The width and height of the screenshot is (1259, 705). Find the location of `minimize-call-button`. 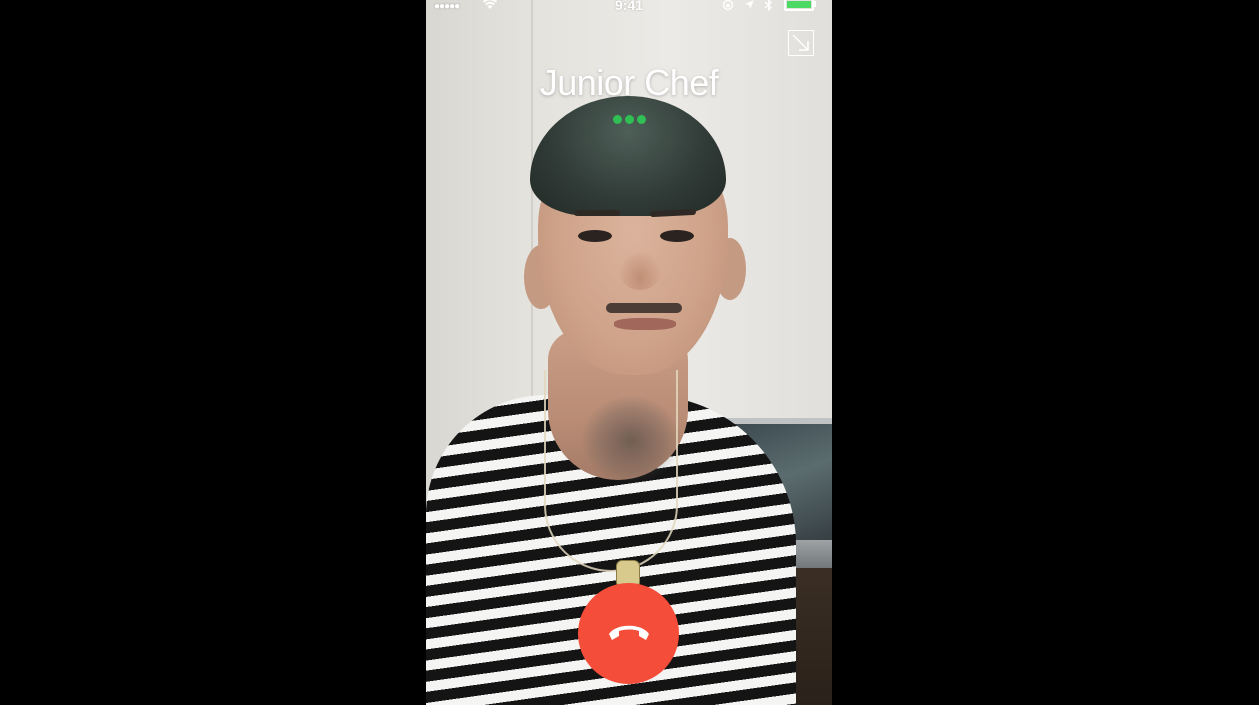

minimize-call-button is located at coordinates (801, 43).